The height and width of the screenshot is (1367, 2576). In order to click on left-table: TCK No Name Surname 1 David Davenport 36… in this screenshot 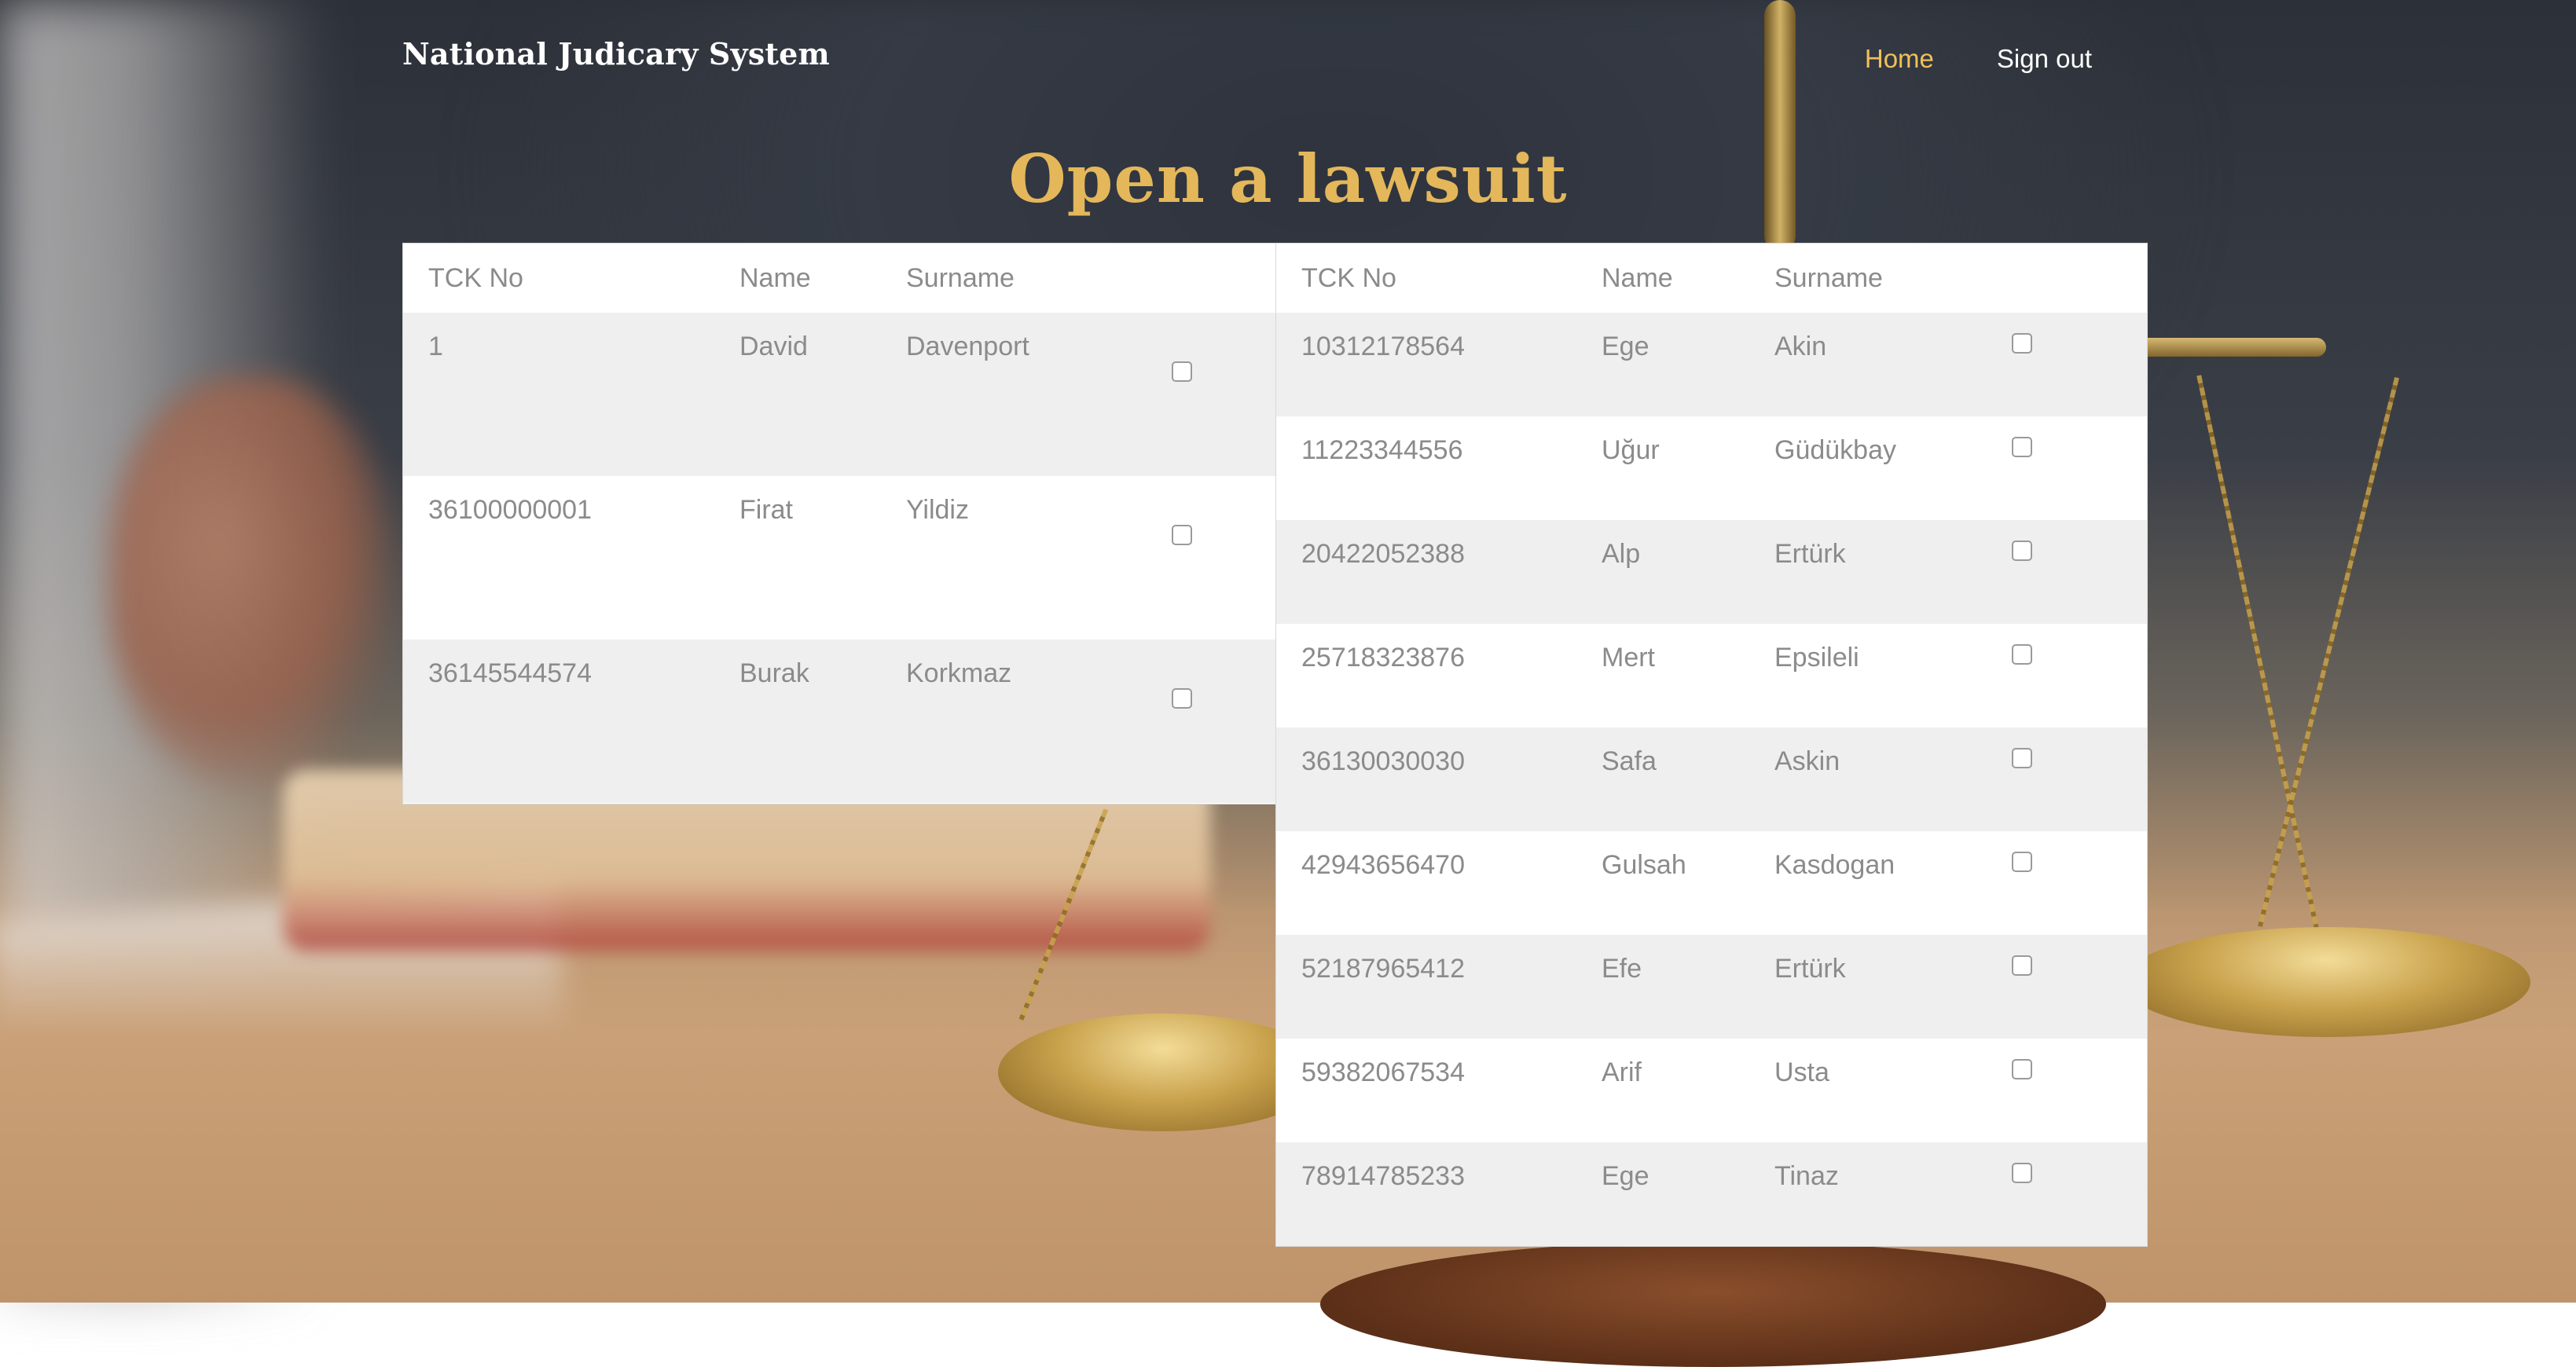, I will do `click(839, 524)`.